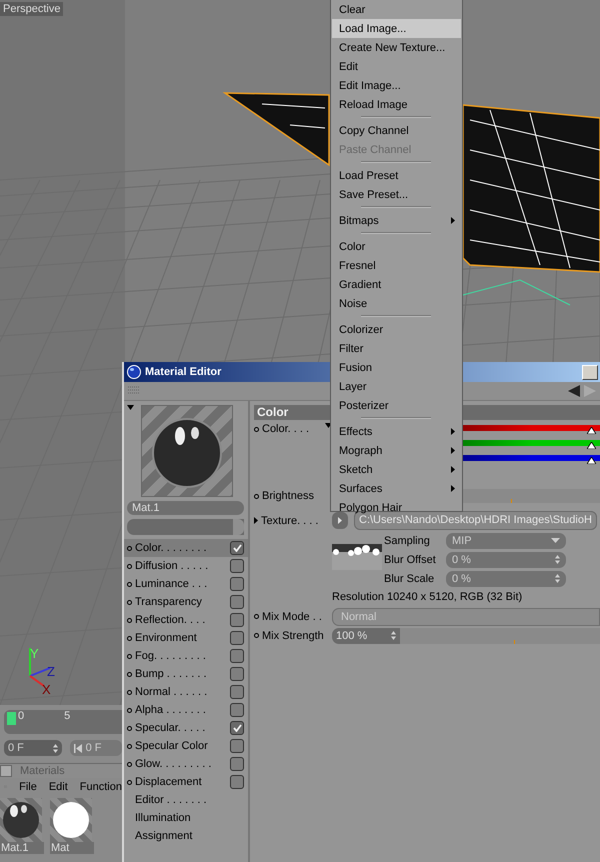 The width and height of the screenshot is (600, 862). Describe the element at coordinates (186, 602) in the screenshot. I see `channel-item: Transparency` at that location.